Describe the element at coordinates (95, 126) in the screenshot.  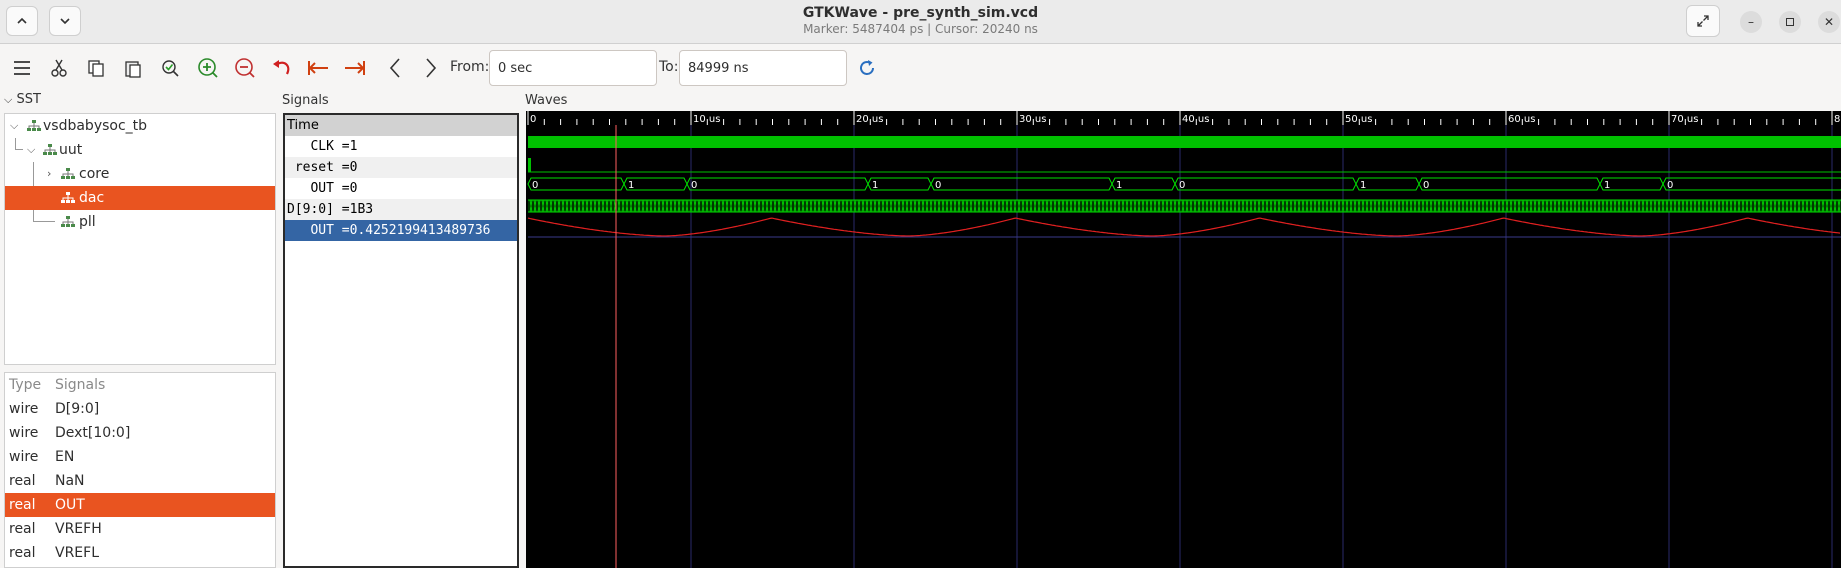
I see `tree-label: vsdbabysoc_tb` at that location.